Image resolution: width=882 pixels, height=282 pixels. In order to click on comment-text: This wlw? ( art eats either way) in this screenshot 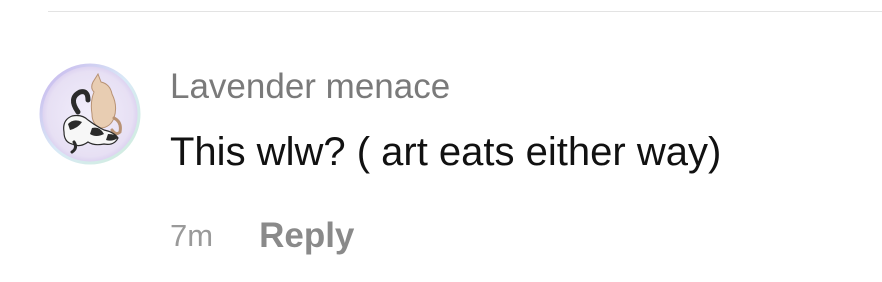, I will do `click(446, 152)`.